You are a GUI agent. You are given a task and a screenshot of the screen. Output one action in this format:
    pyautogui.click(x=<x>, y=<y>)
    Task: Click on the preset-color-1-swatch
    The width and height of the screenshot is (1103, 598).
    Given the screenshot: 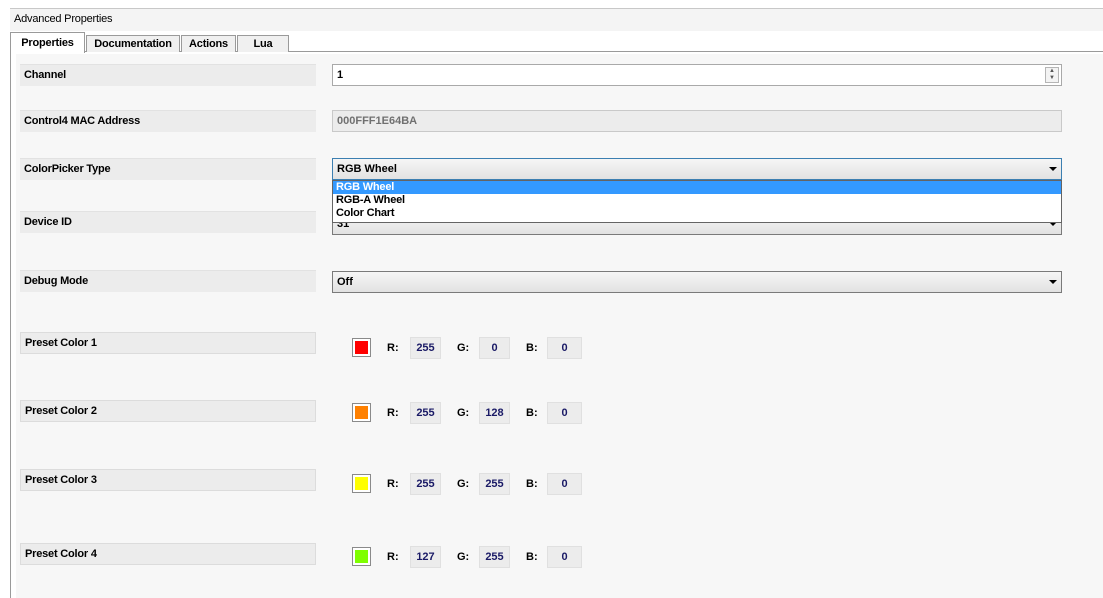 What is the action you would take?
    pyautogui.click(x=361, y=347)
    